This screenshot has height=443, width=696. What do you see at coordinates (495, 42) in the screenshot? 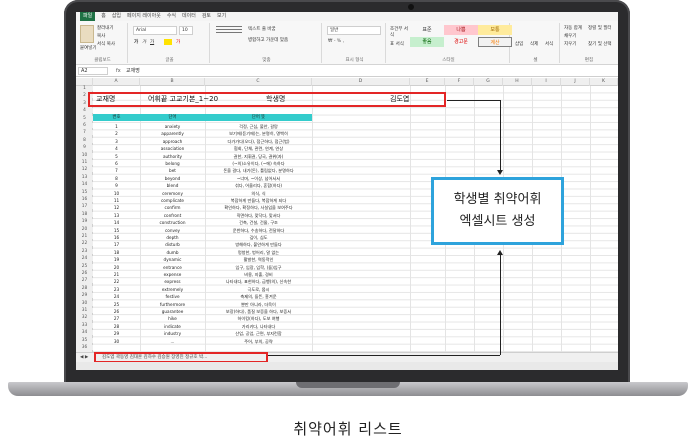
I see `style-calc: 계산` at bounding box center [495, 42].